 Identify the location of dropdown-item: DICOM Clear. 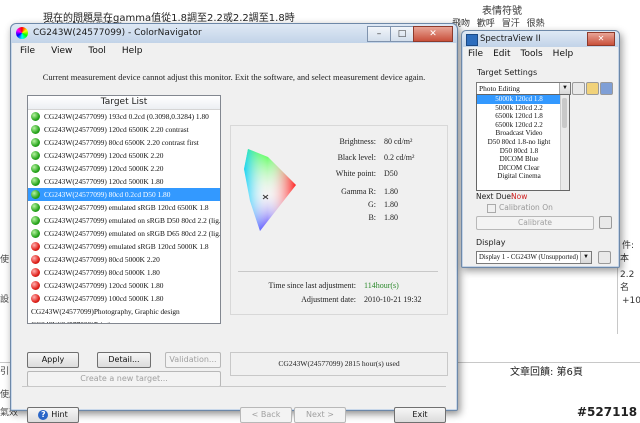
(519, 168).